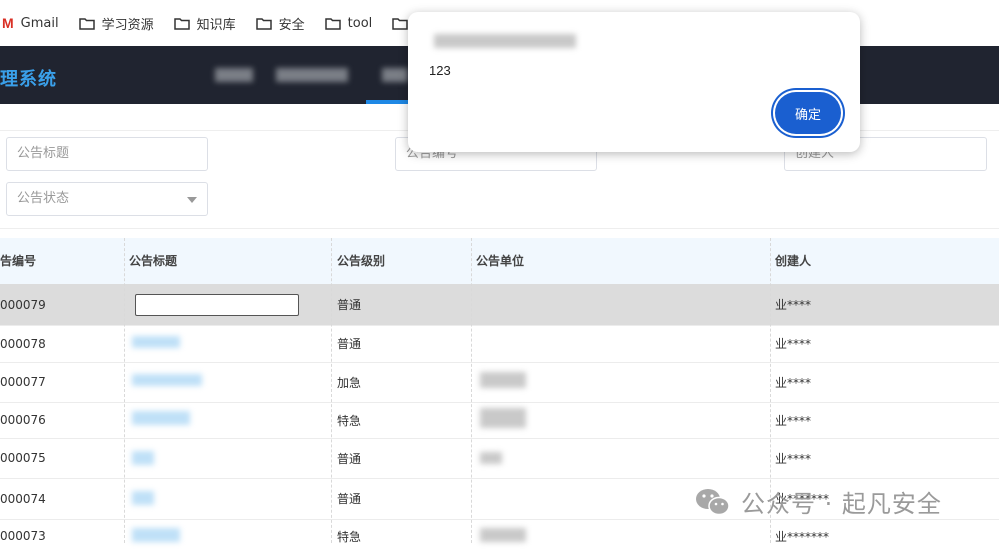 The image size is (999, 553). What do you see at coordinates (23, 343) in the screenshot?
I see `cell-notice-number: 000078` at bounding box center [23, 343].